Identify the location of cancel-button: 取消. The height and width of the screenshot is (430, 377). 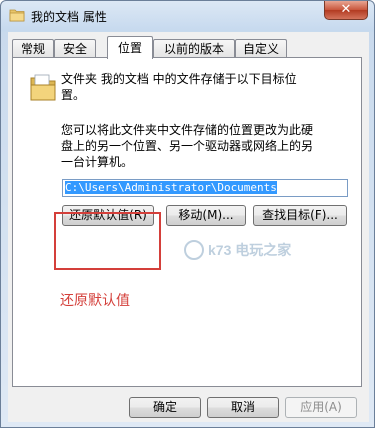
(243, 407).